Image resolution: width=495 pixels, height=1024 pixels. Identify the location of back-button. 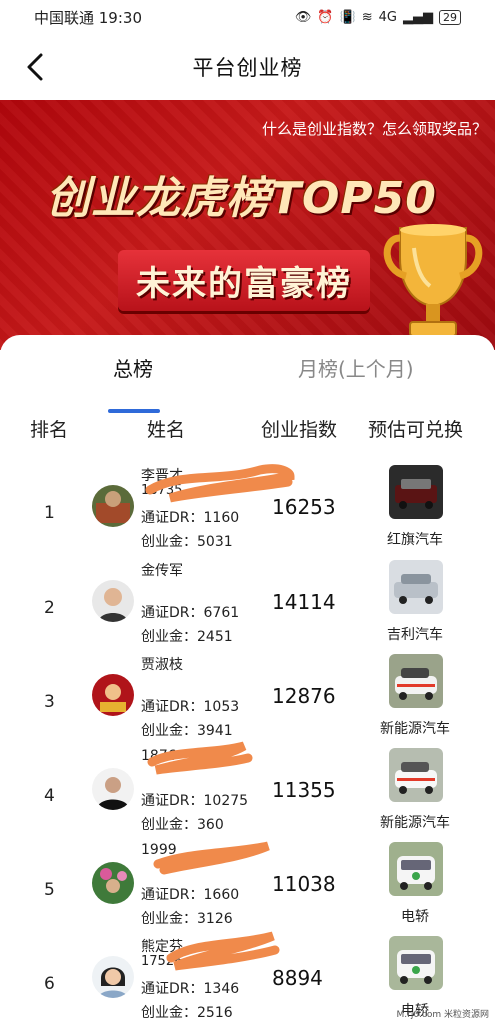
(35, 67).